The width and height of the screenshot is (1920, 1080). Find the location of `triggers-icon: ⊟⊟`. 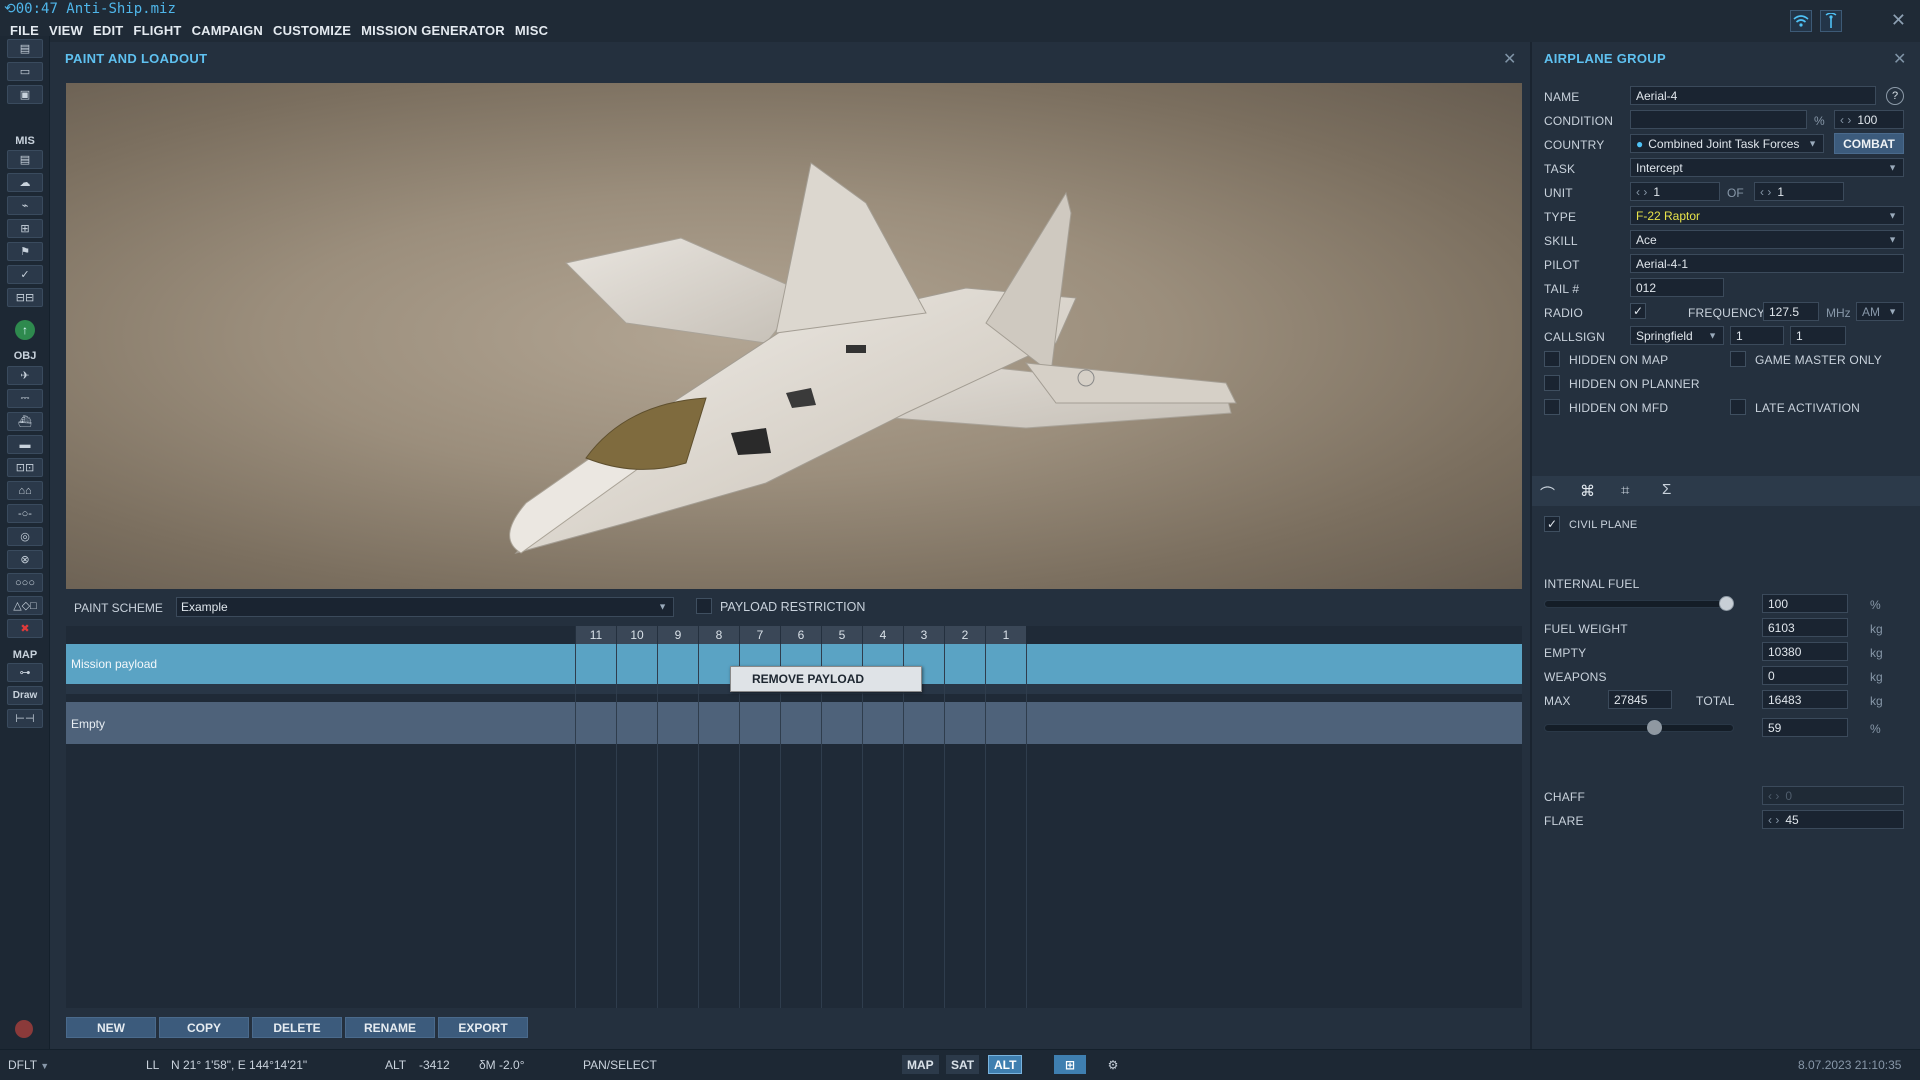

triggers-icon: ⊟⊟ is located at coordinates (25, 297).